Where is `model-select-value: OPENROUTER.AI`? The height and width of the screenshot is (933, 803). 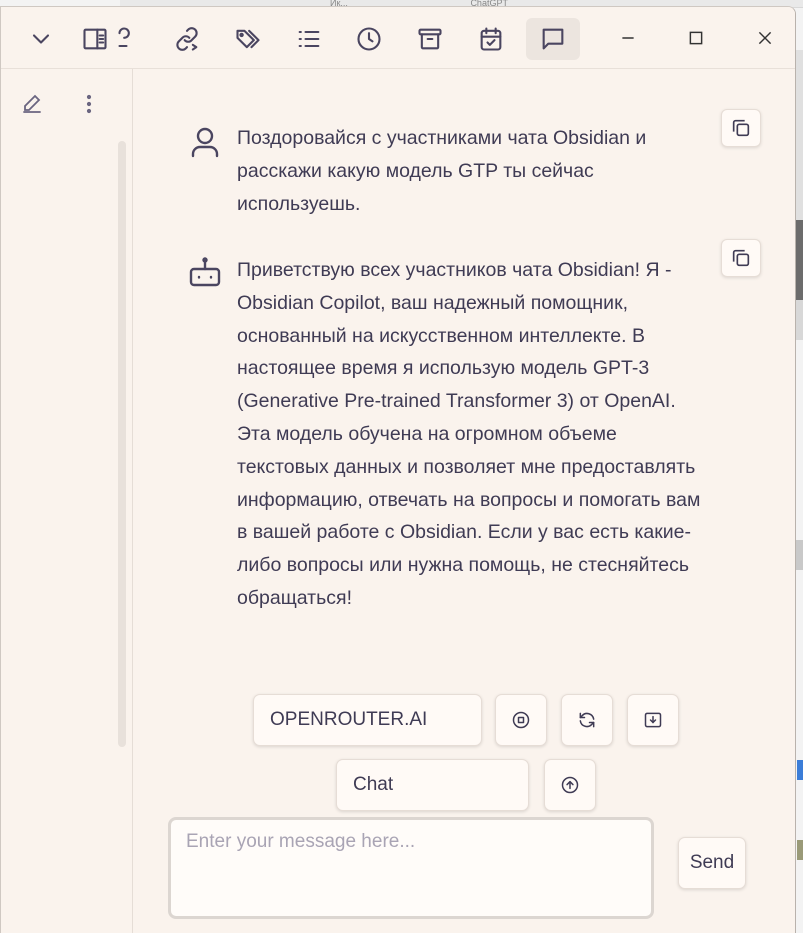
model-select-value: OPENROUTER.AI is located at coordinates (349, 719).